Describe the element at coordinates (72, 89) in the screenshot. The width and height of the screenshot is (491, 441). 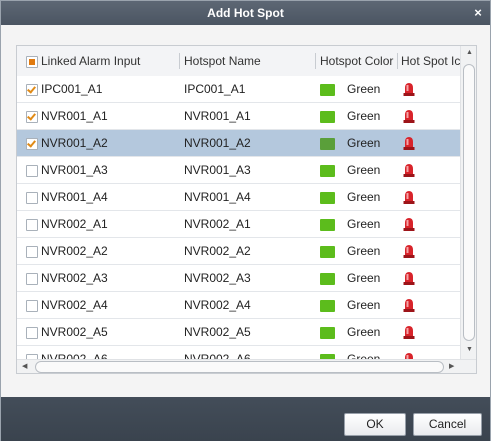
I see `linked-alarm-input-cell: IPC001_A1` at that location.